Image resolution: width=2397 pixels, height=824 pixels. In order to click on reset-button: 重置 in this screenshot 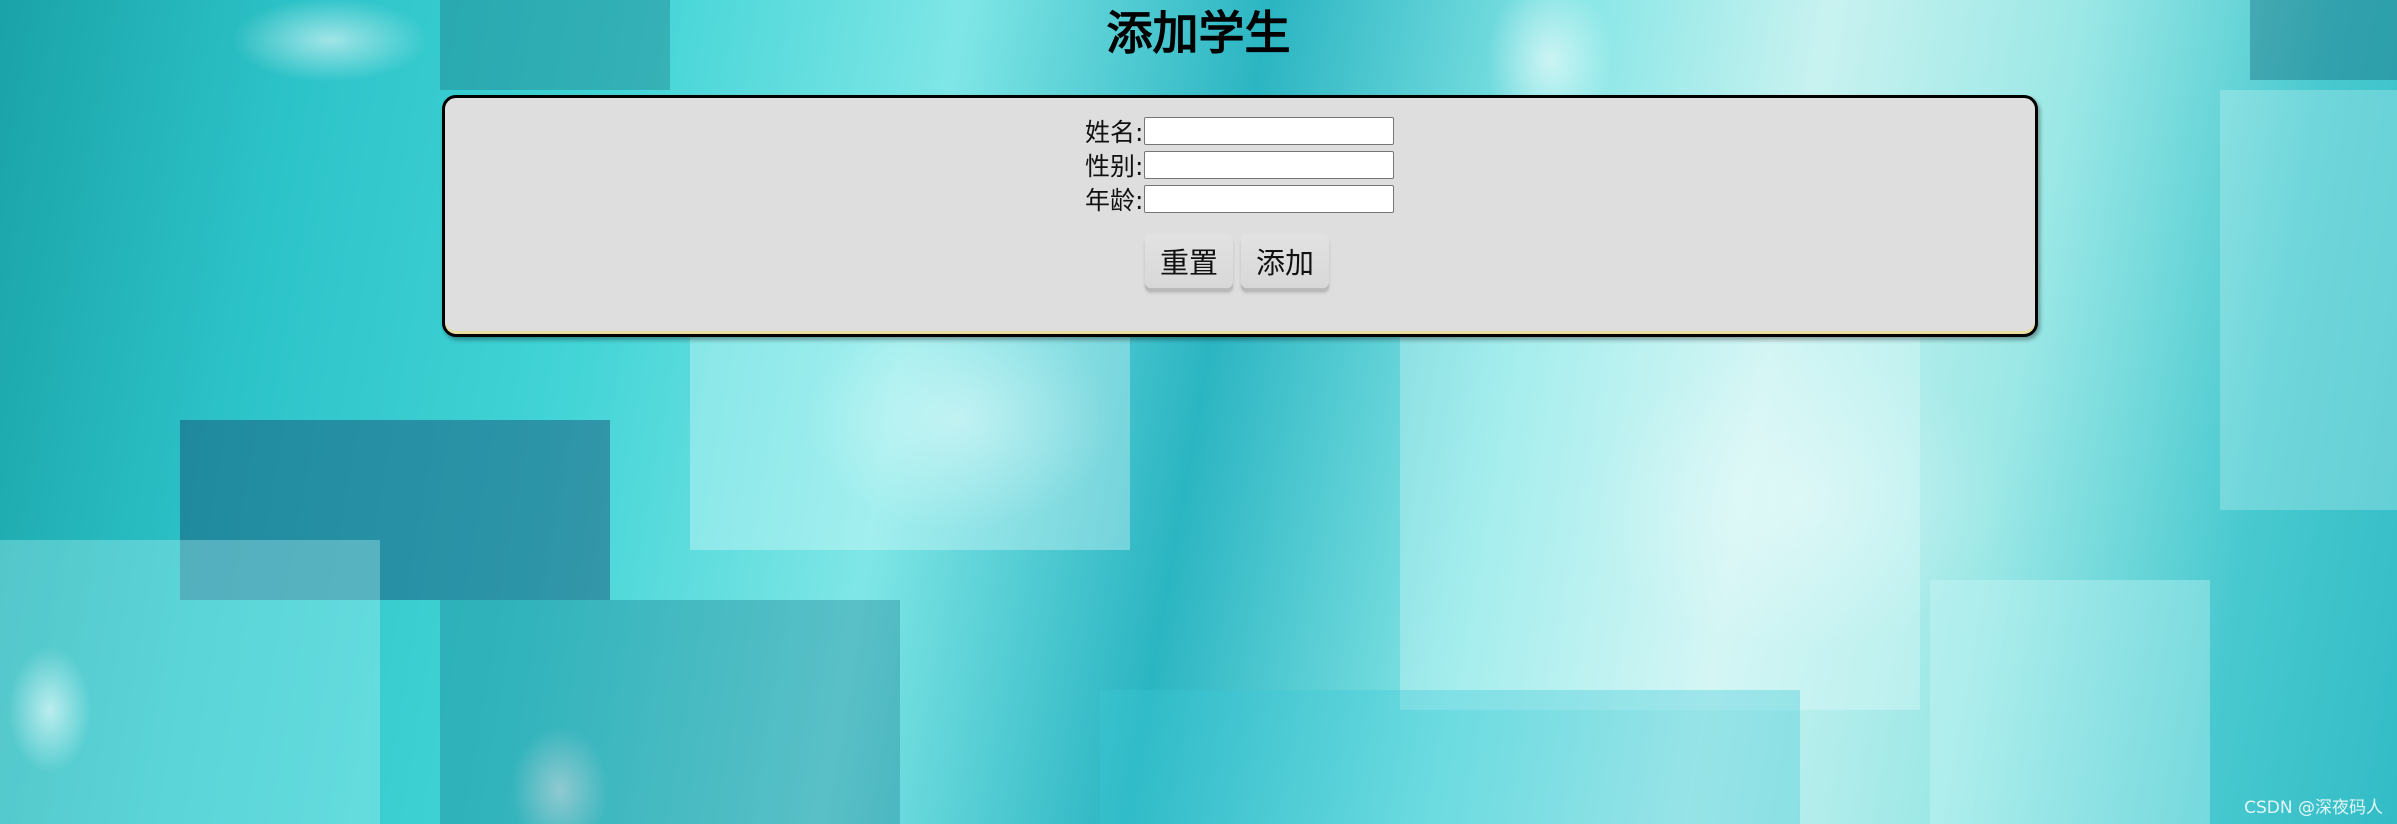, I will do `click(1189, 261)`.